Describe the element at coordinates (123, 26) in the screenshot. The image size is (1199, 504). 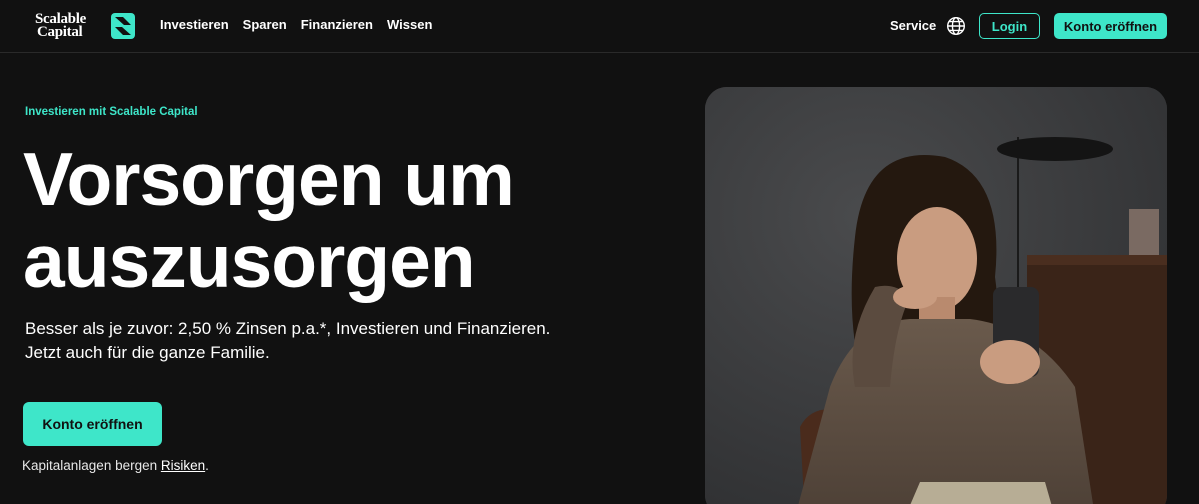
I see `logo-s-mark-icon` at that location.